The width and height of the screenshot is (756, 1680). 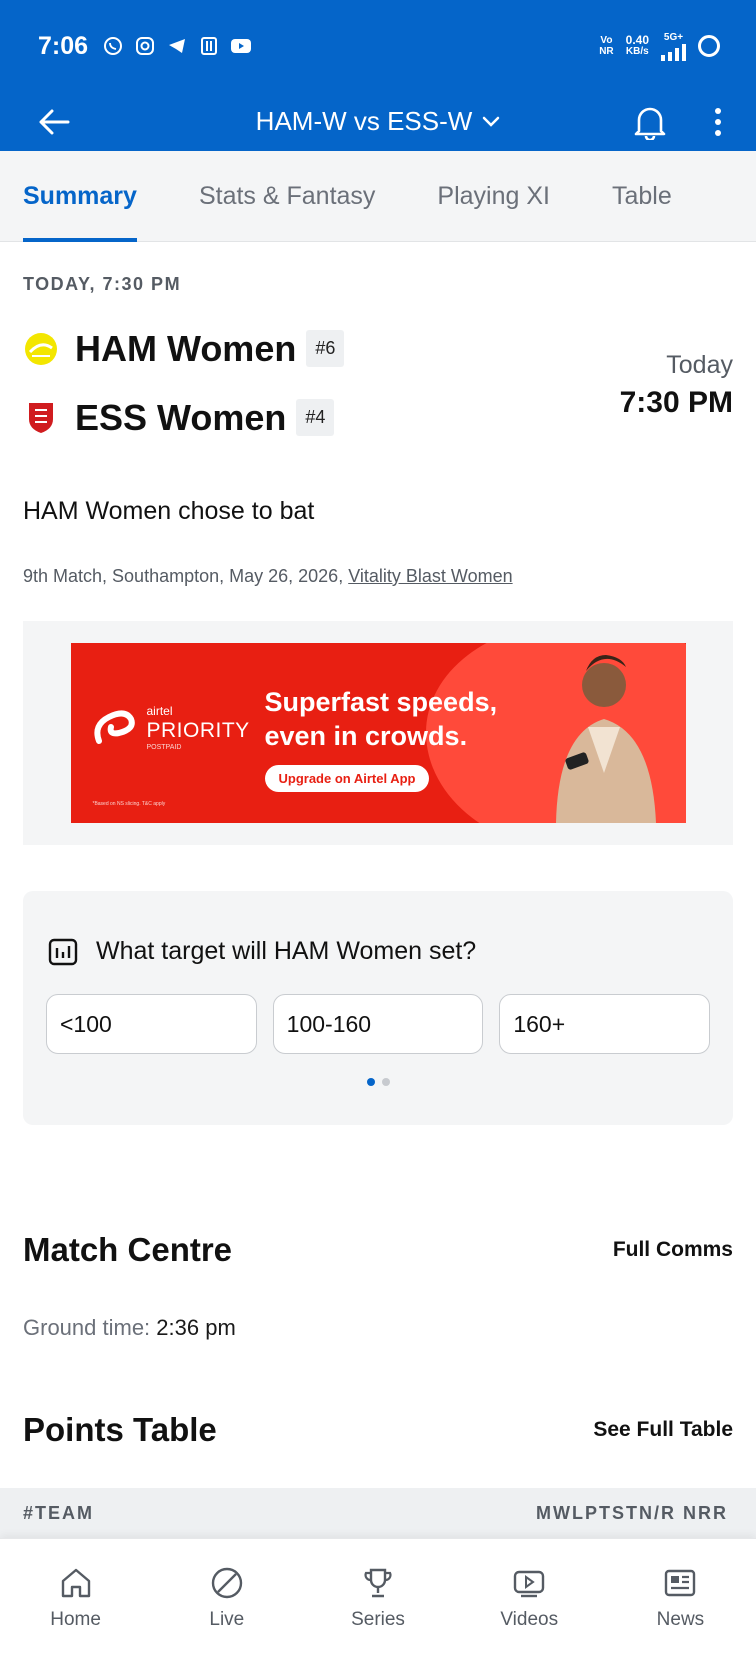 I want to click on nav-videos-label: Videos, so click(x=529, y=1619).